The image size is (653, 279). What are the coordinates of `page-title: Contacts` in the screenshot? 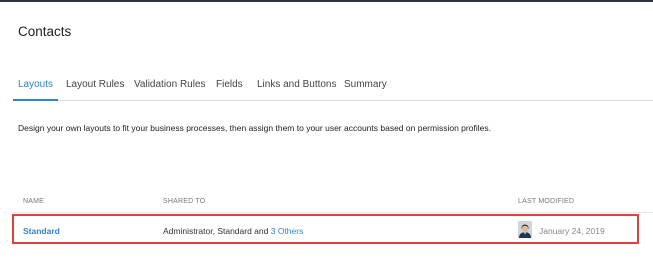 It's located at (45, 31).